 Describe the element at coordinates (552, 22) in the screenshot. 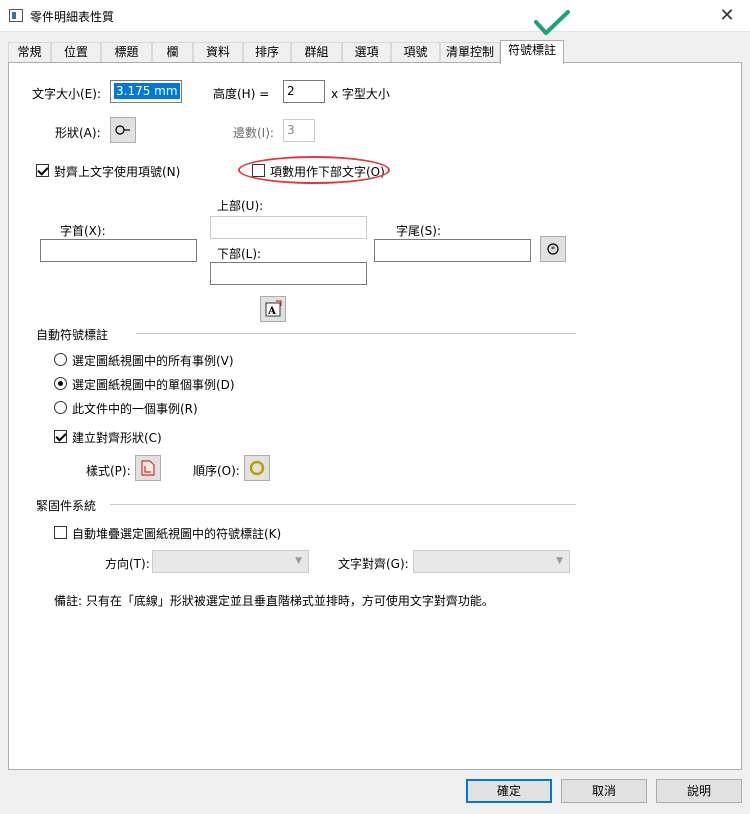

I see `checkmark-icon` at that location.